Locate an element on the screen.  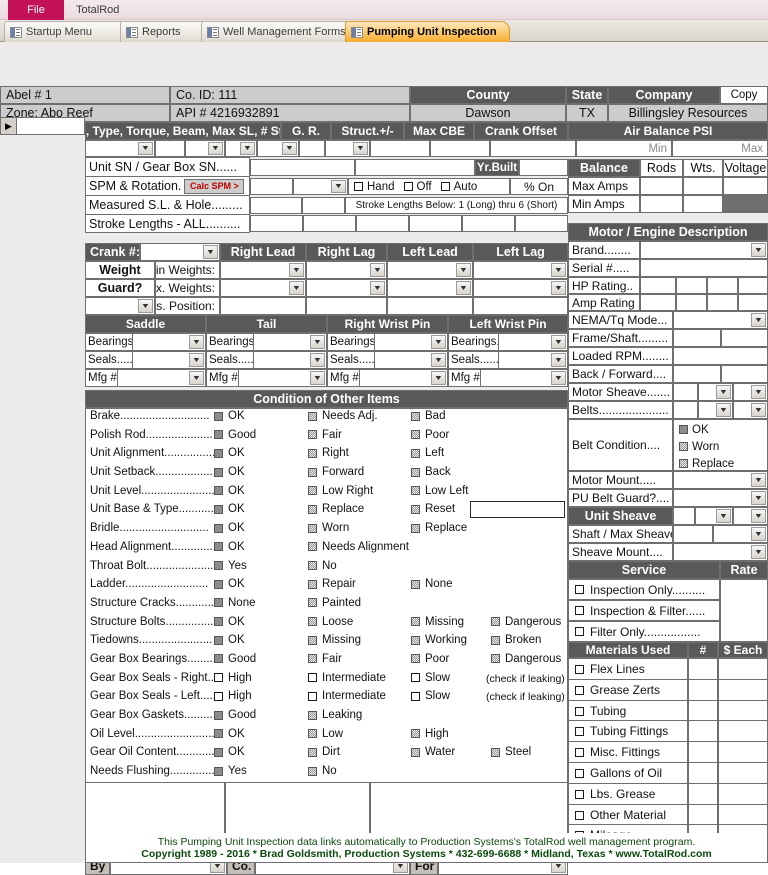
condition-option: Working is located at coordinates (439, 640).